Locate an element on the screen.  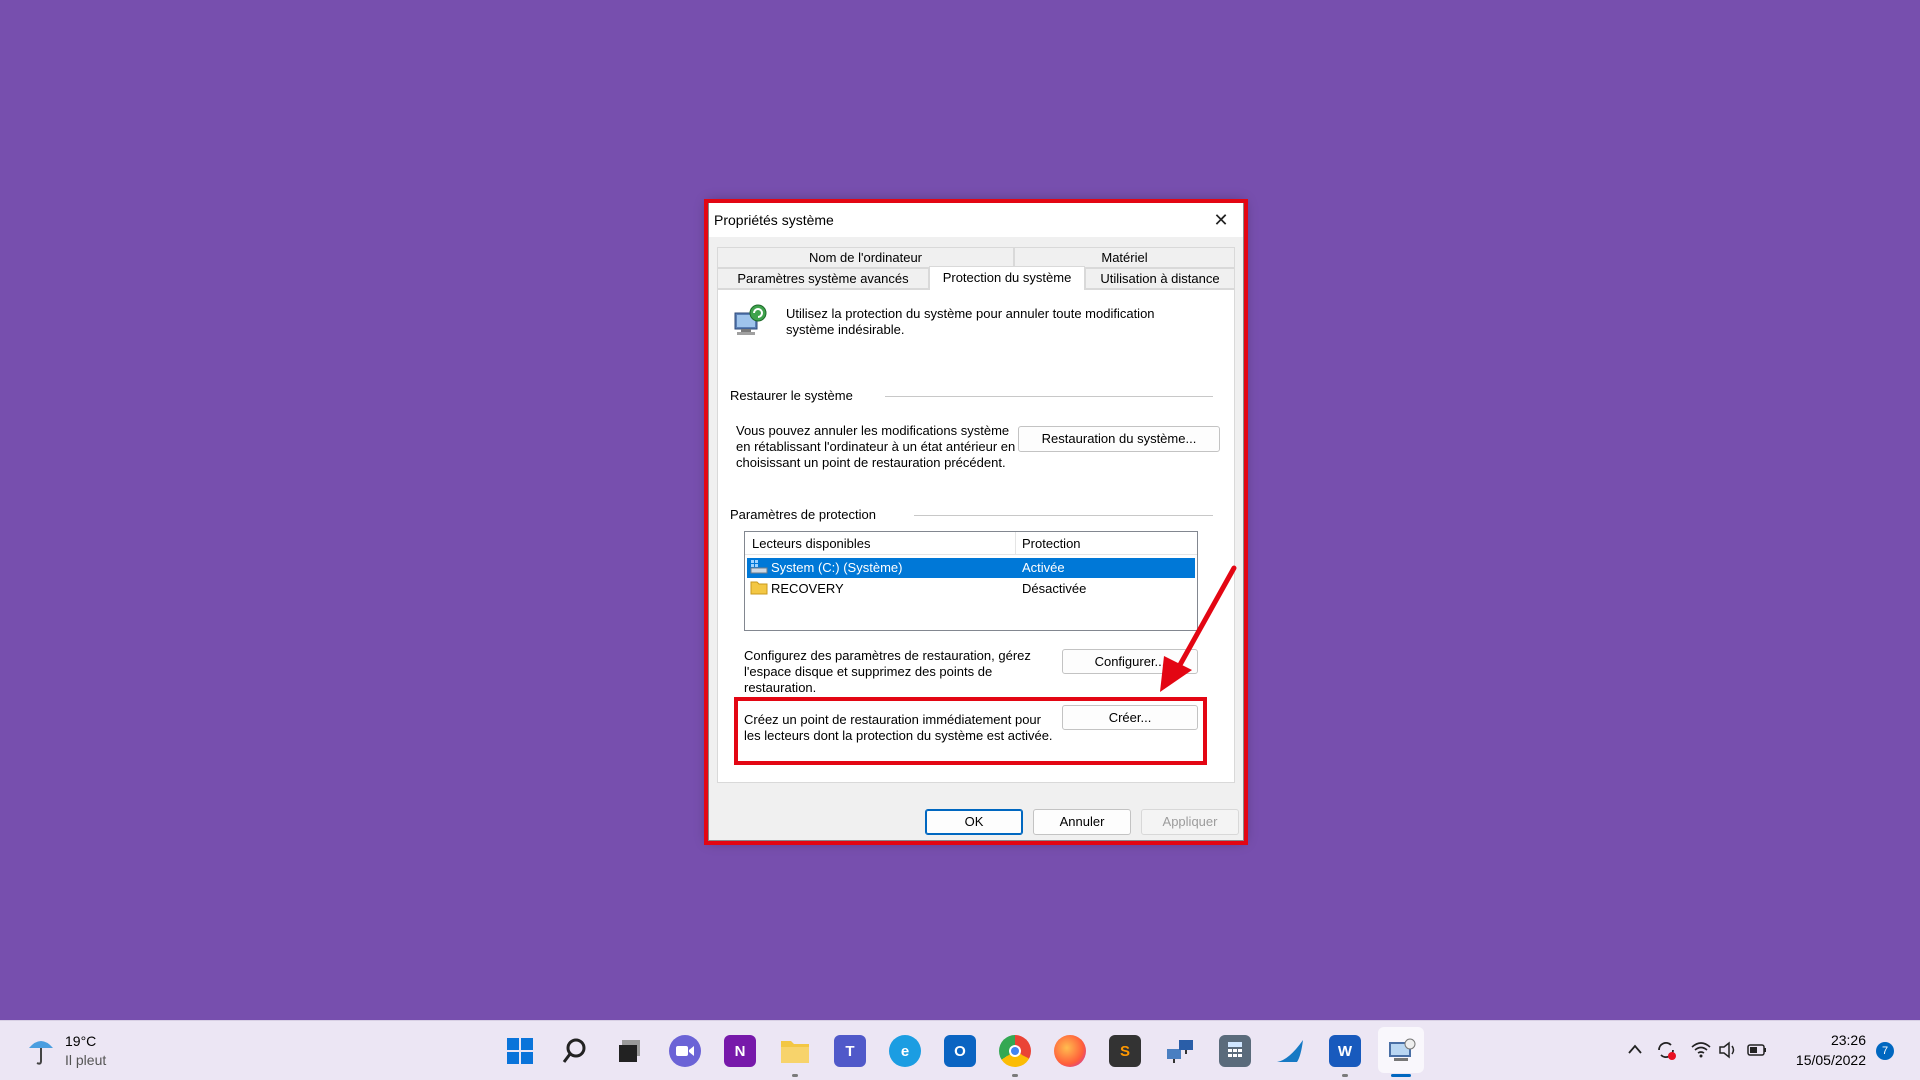
battery-icon is located at coordinates (1757, 1052).